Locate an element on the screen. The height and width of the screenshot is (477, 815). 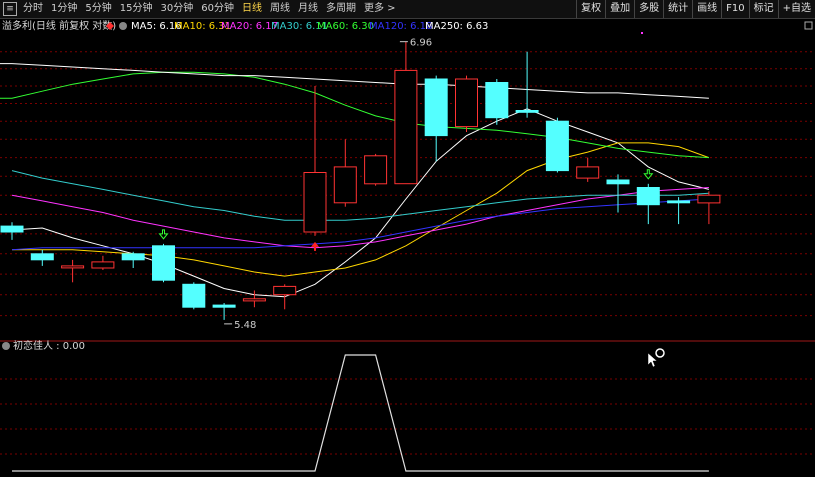
toolbar-right-buttons: 复权 叠加 多股 统计 画线 F10 标记 +自选 is located at coordinates (695, 9).